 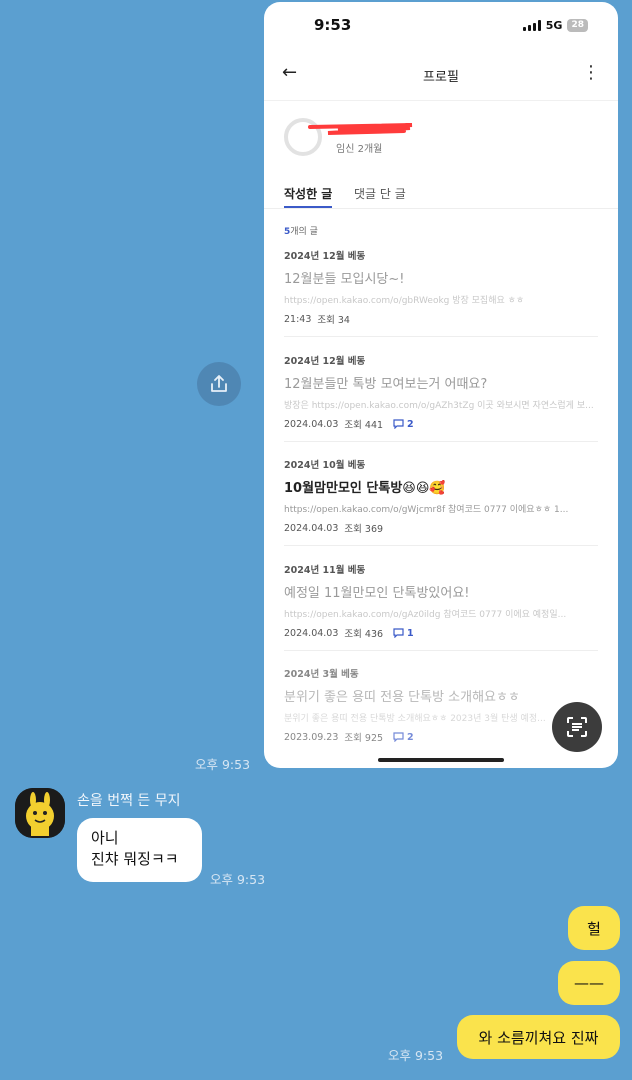 I want to click on avatar, so click(x=40, y=813).